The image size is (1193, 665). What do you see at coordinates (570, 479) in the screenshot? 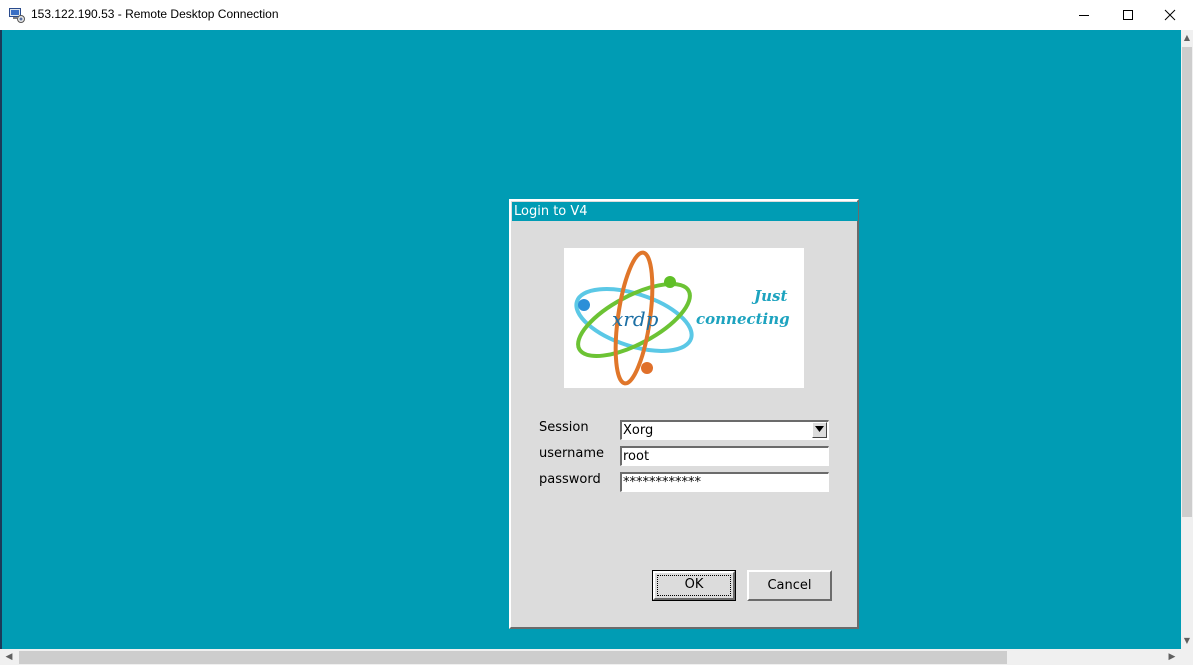
I see `password-label: password` at bounding box center [570, 479].